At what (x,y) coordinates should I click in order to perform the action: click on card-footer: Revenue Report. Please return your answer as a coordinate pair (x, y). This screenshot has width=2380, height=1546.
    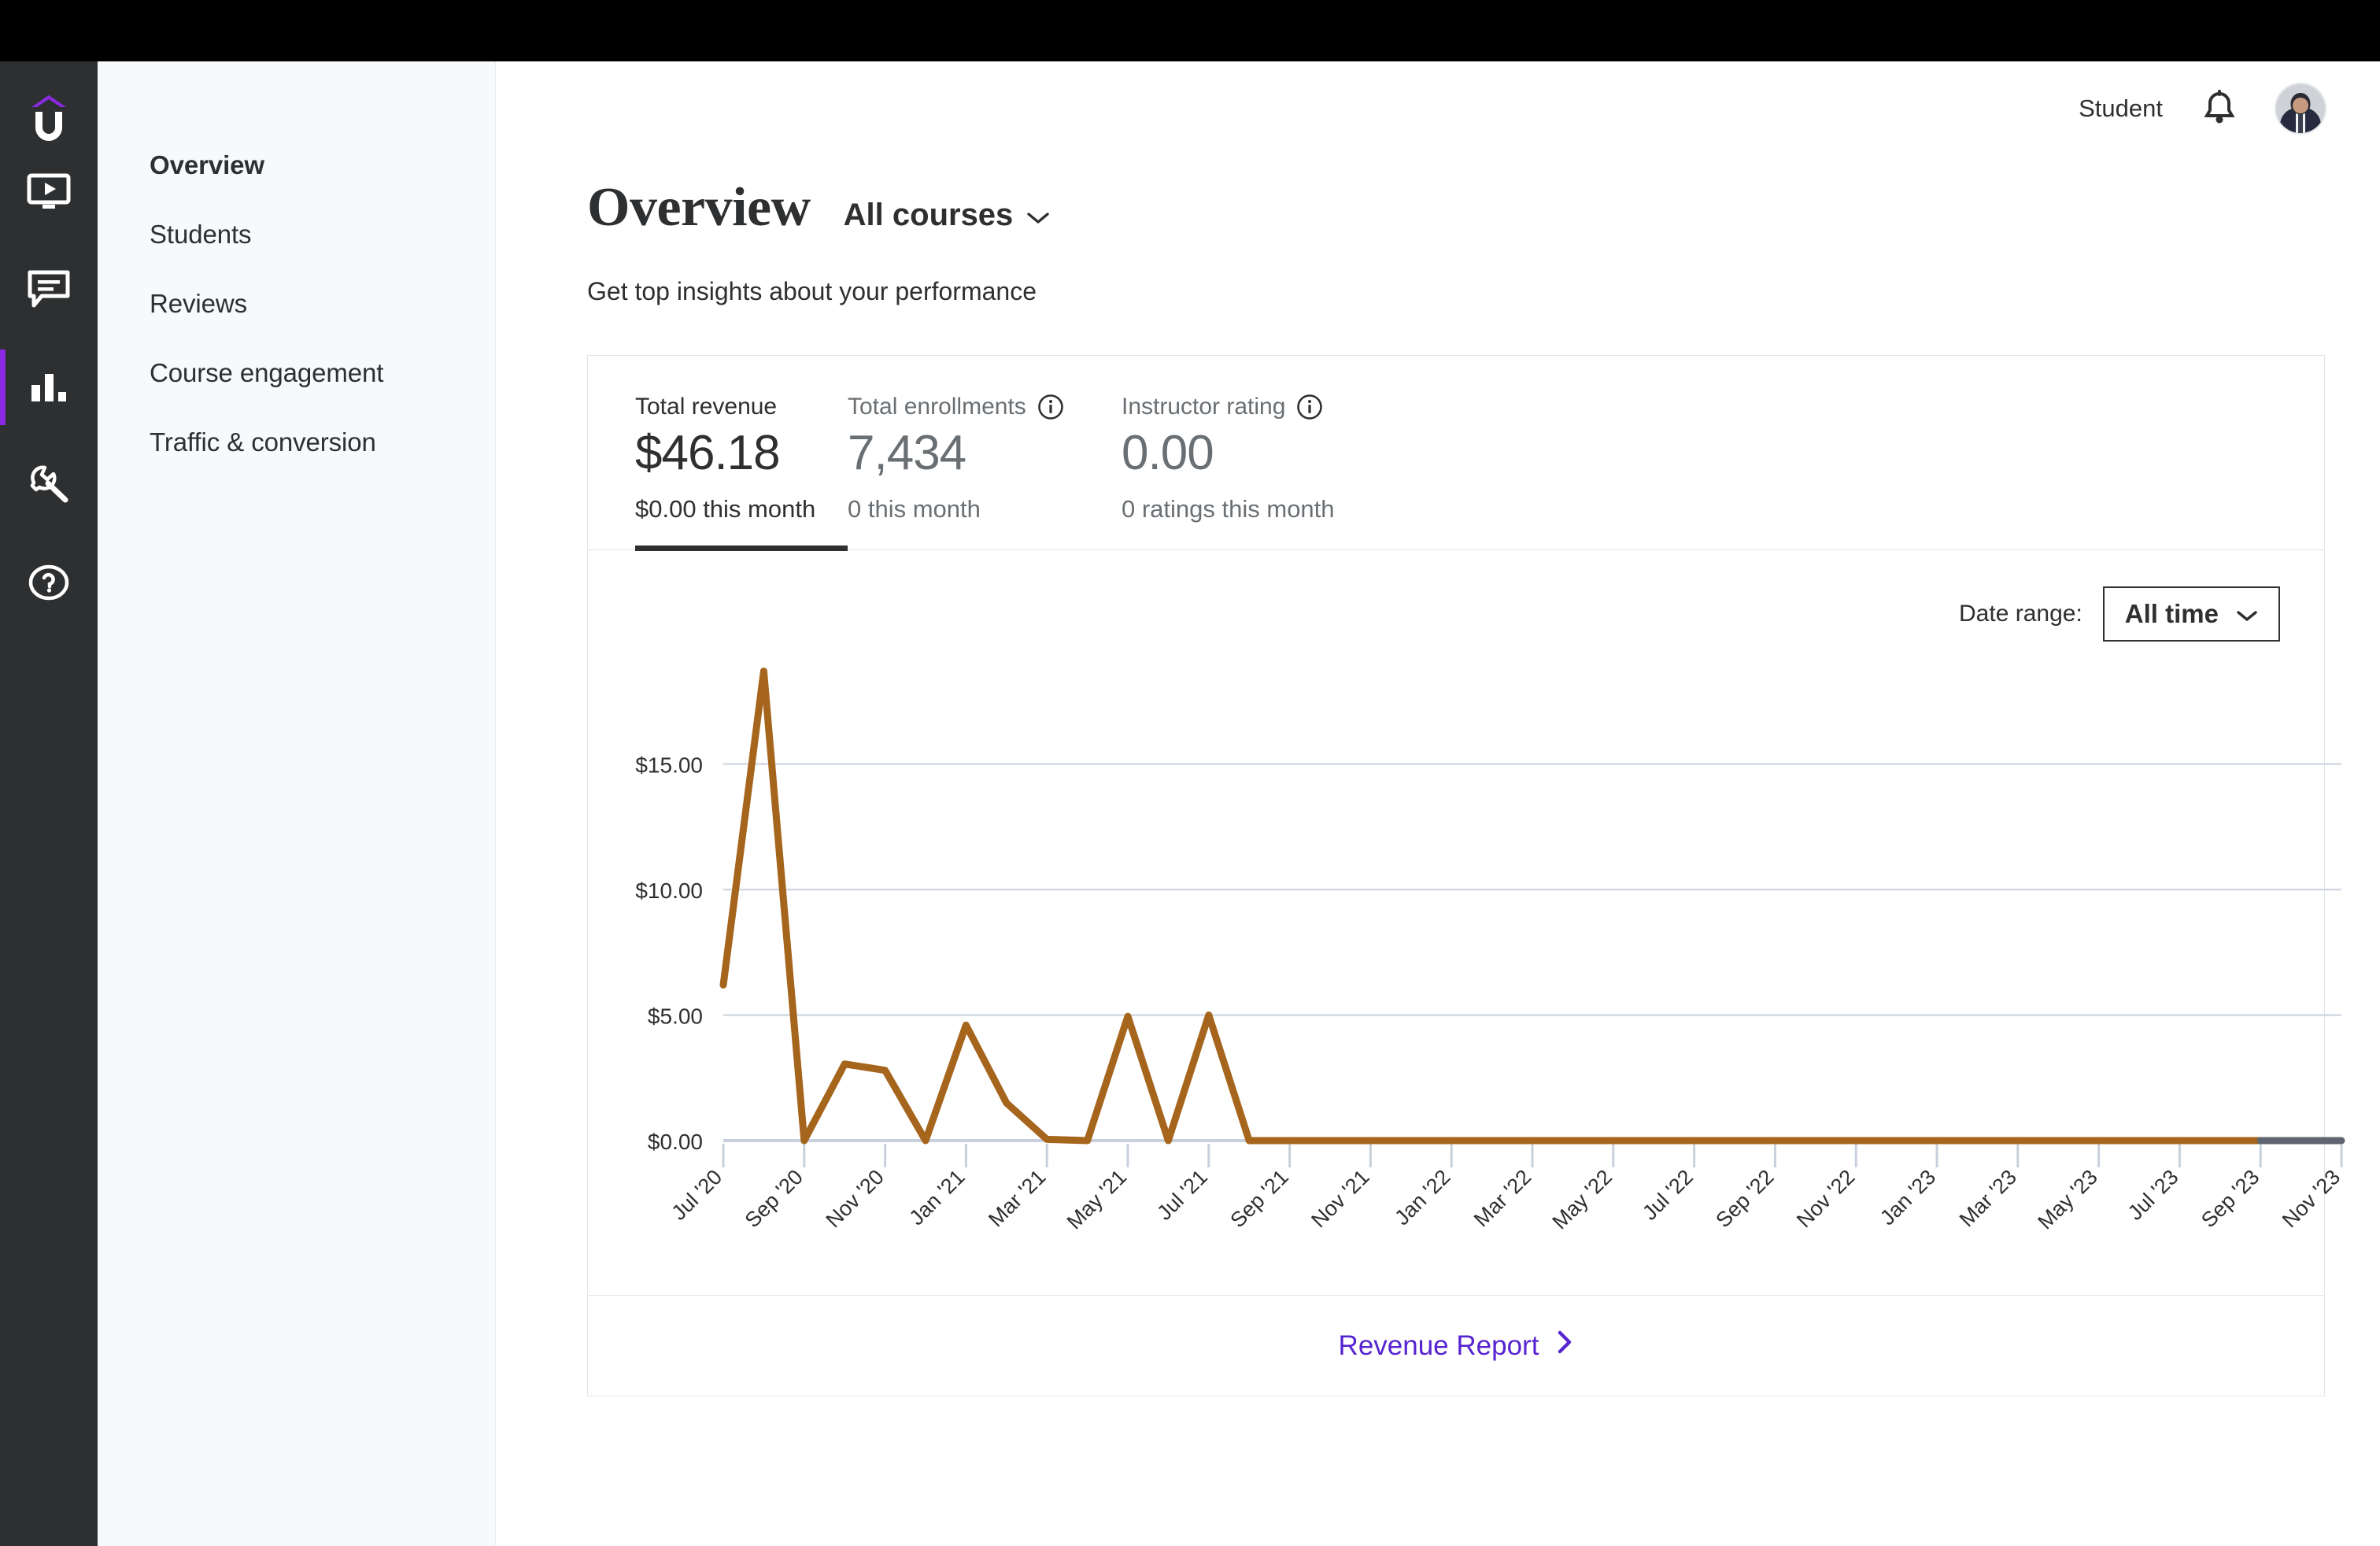
    Looking at the image, I should click on (1456, 1345).